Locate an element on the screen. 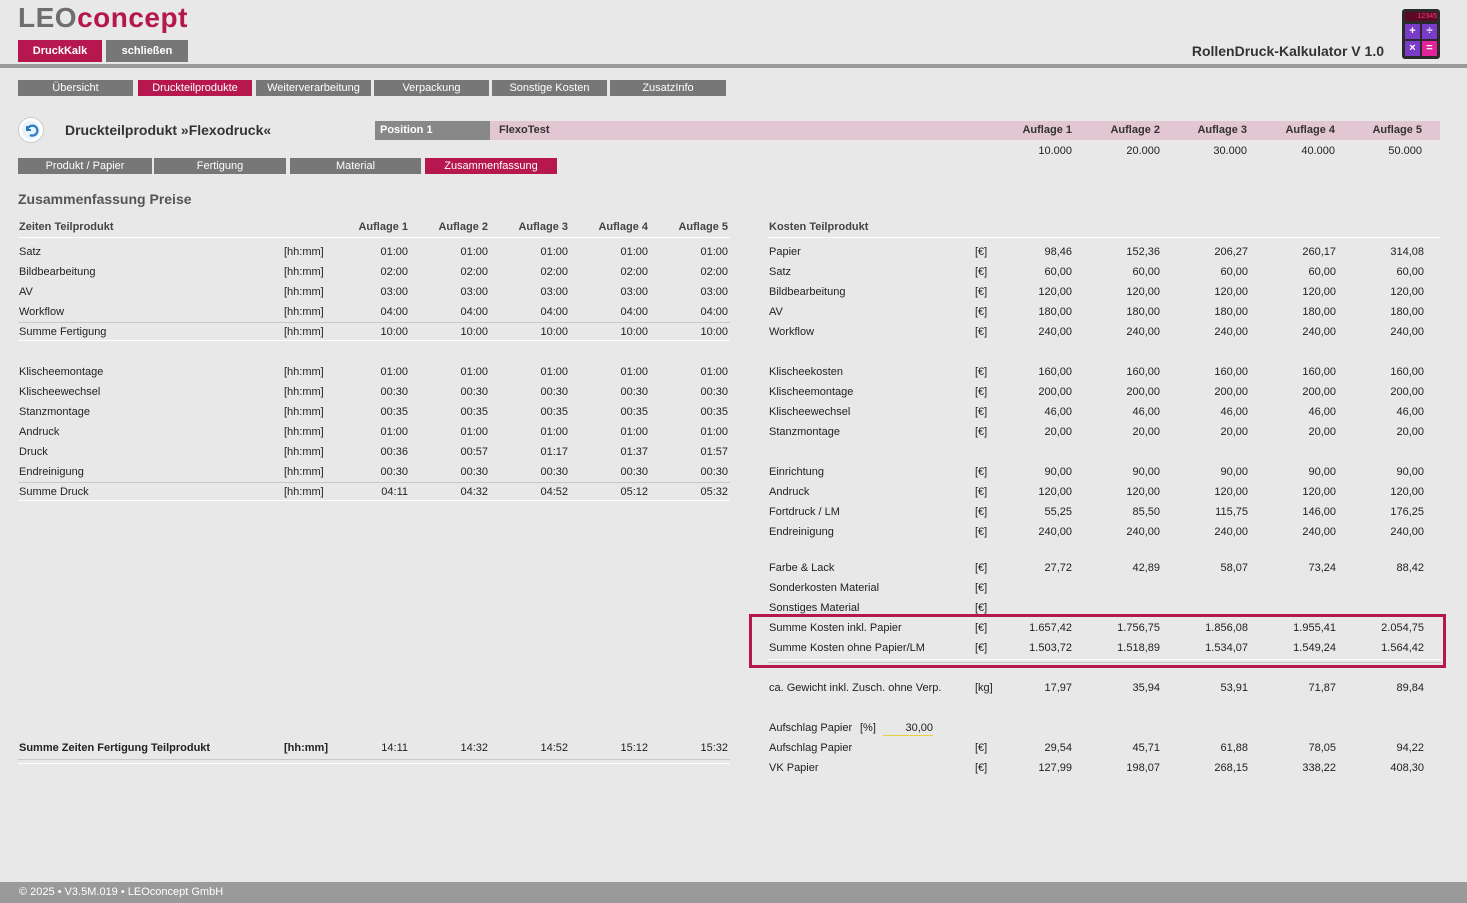  footer: © 2025 • V3.5M.019 • LEOconcept GmbH is located at coordinates (733, 892).